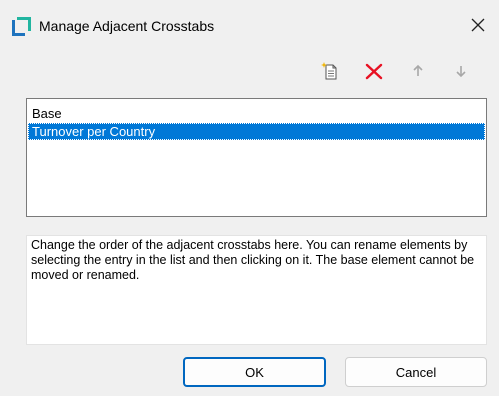 The width and height of the screenshot is (499, 396). What do you see at coordinates (416, 372) in the screenshot?
I see `cancel-button: Cancel` at bounding box center [416, 372].